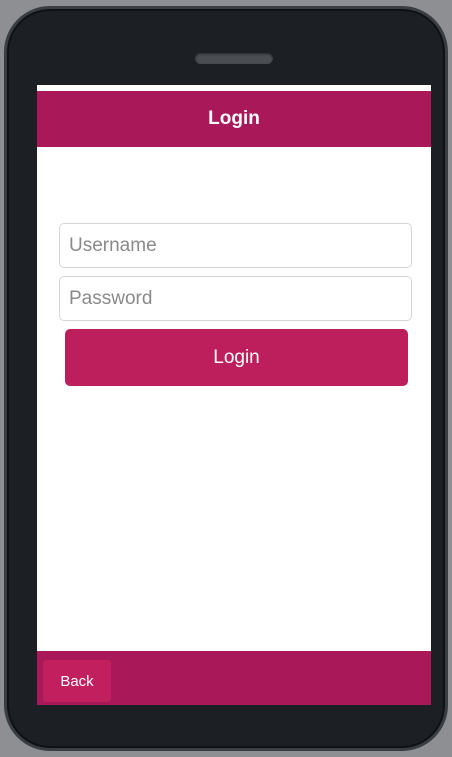  Describe the element at coordinates (234, 678) in the screenshot. I see `app-footer: Back` at that location.